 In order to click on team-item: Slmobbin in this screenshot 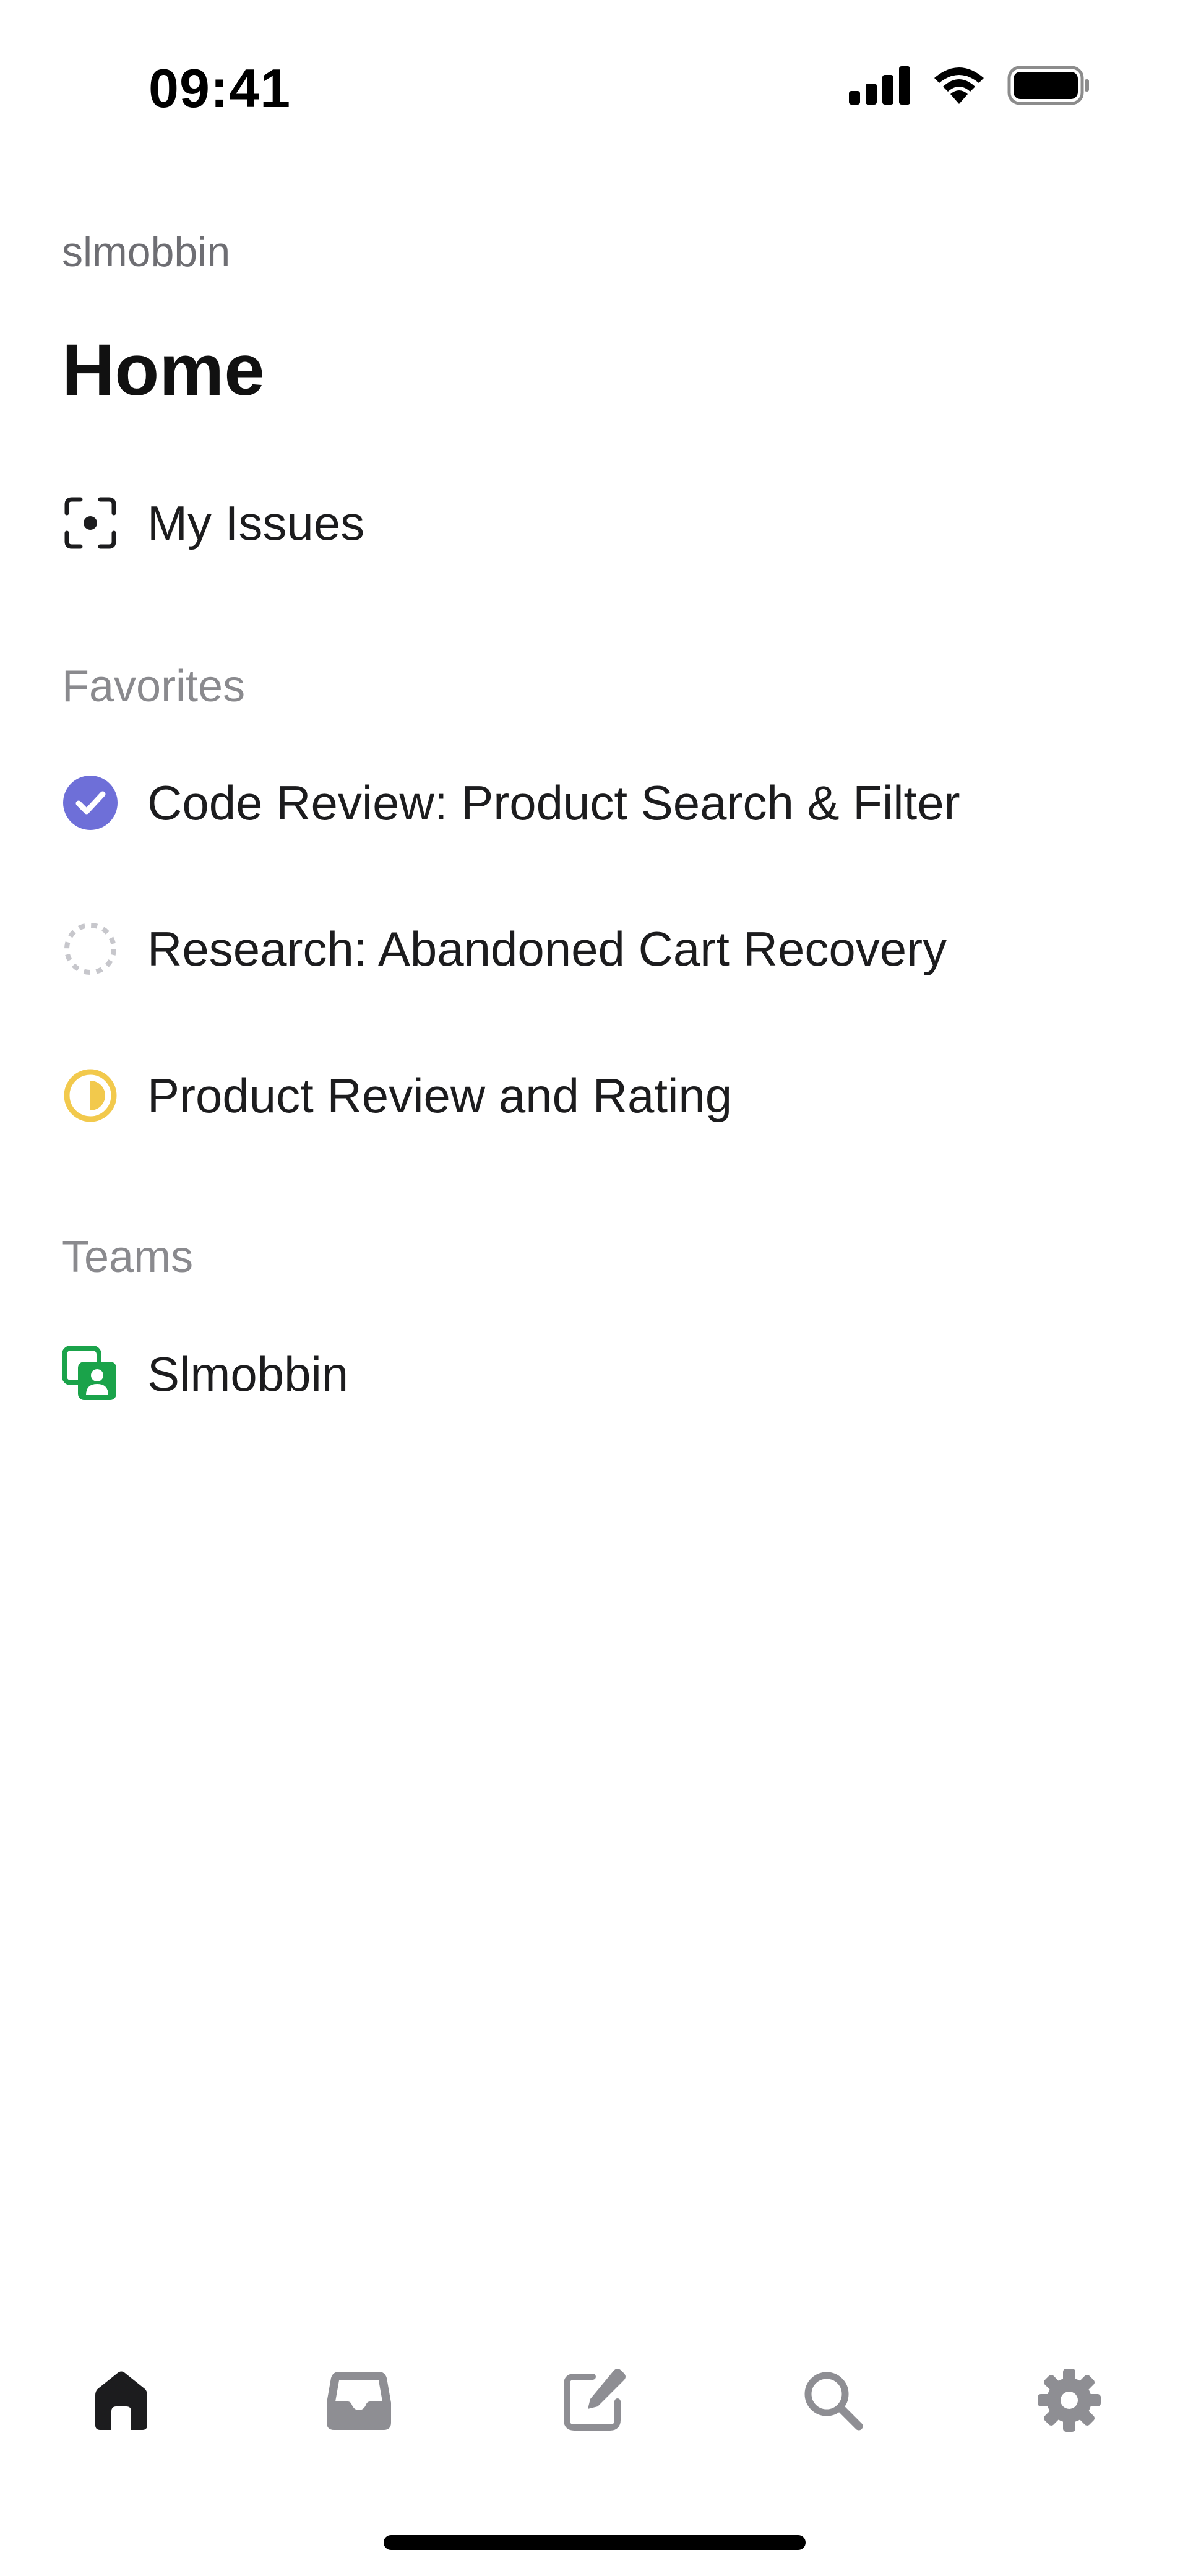, I will do `click(594, 1374)`.